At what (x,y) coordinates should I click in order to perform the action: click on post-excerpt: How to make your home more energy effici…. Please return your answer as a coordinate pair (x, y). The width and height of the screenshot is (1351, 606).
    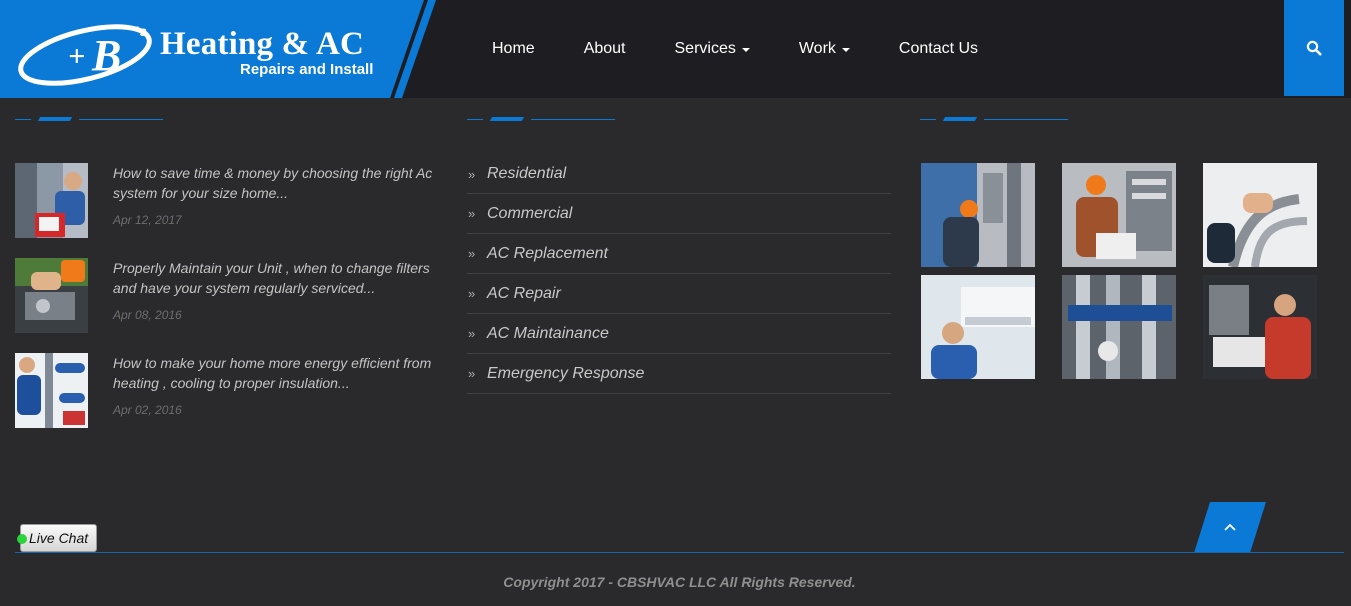
    Looking at the image, I should click on (275, 373).